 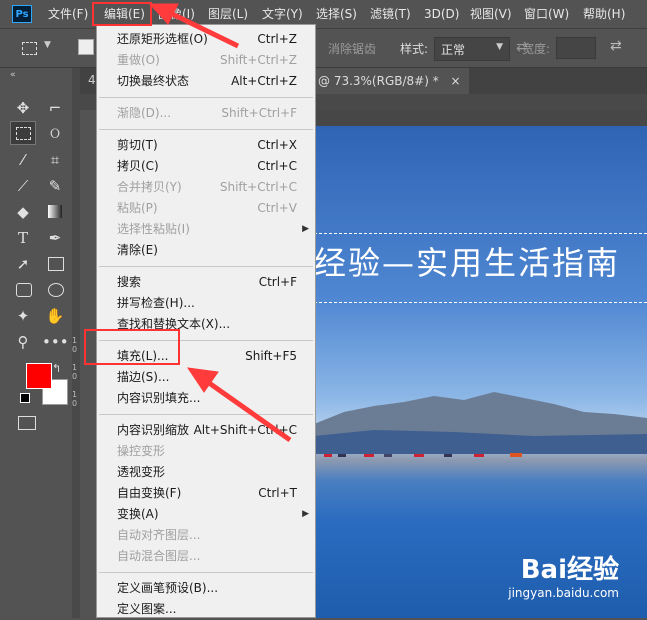 I want to click on edit-menu-item-7: 拷贝(C) Ctrl+C, so click(x=206, y=166).